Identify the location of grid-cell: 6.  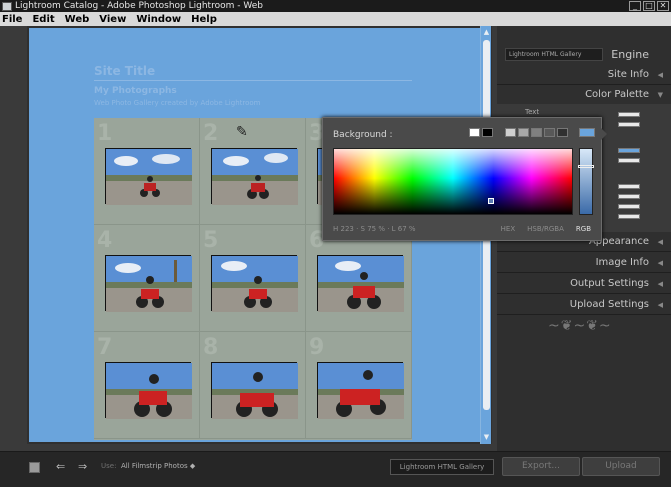
(359, 278).